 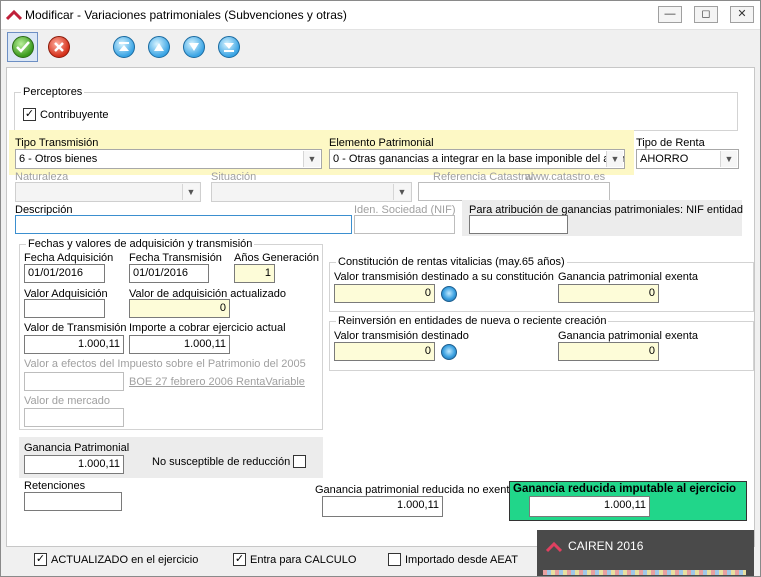 What do you see at coordinates (73, 501) in the screenshot?
I see `retenciones-input` at bounding box center [73, 501].